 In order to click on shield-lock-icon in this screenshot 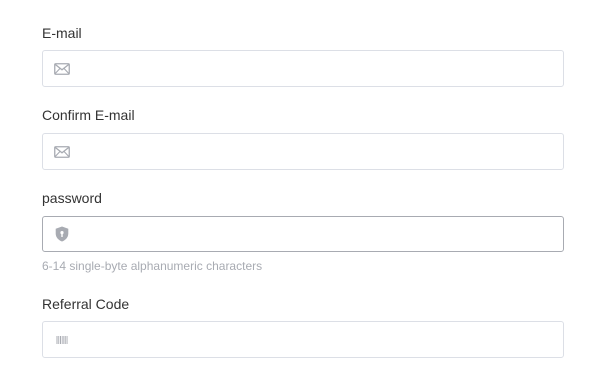, I will do `click(62, 234)`.